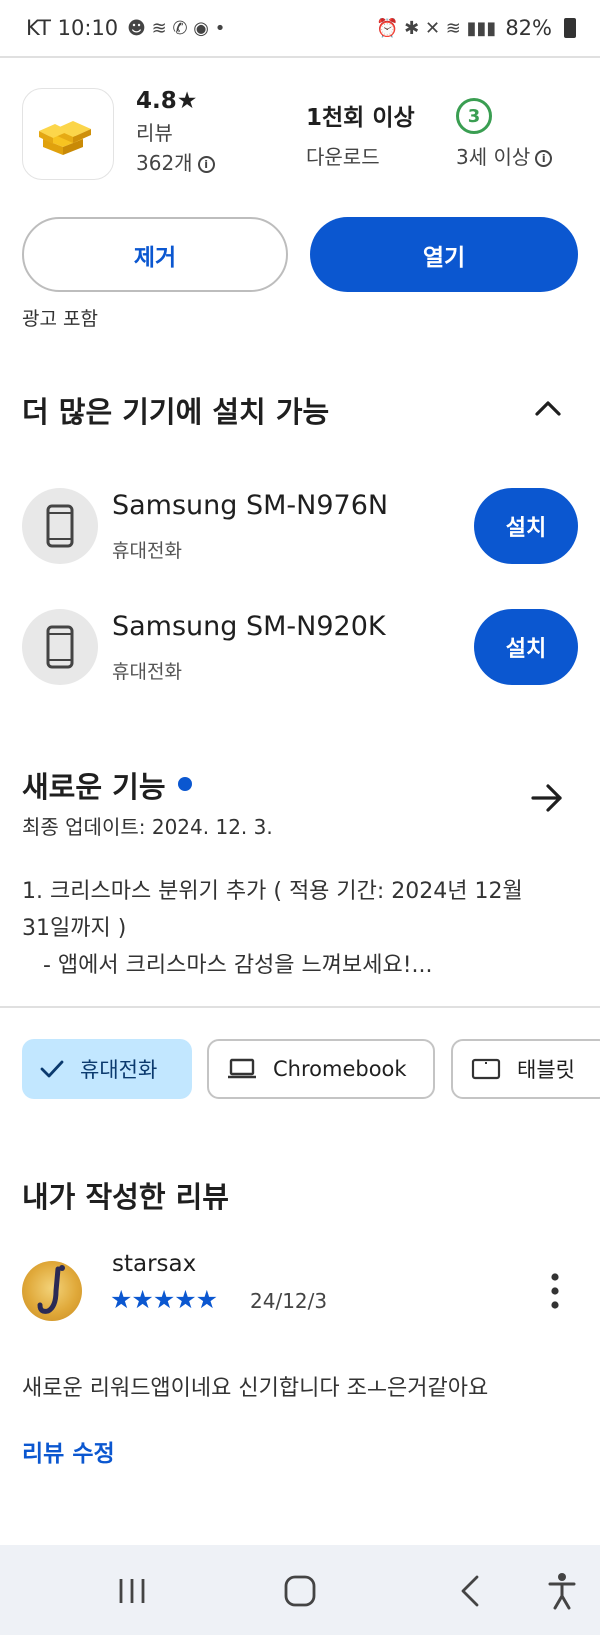  I want to click on saxophone-icon, so click(51, 1289).